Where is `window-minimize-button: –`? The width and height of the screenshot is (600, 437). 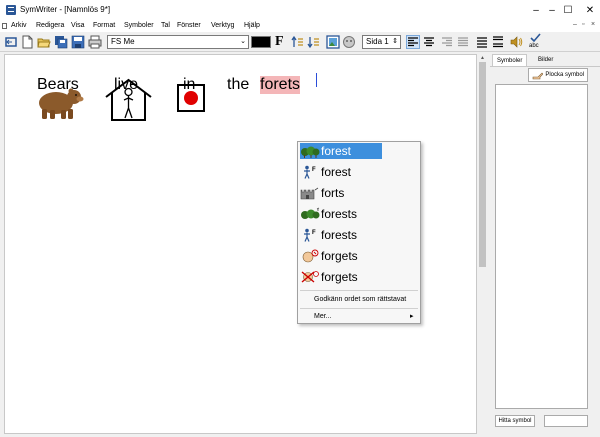 window-minimize-button: – is located at coordinates (536, 10).